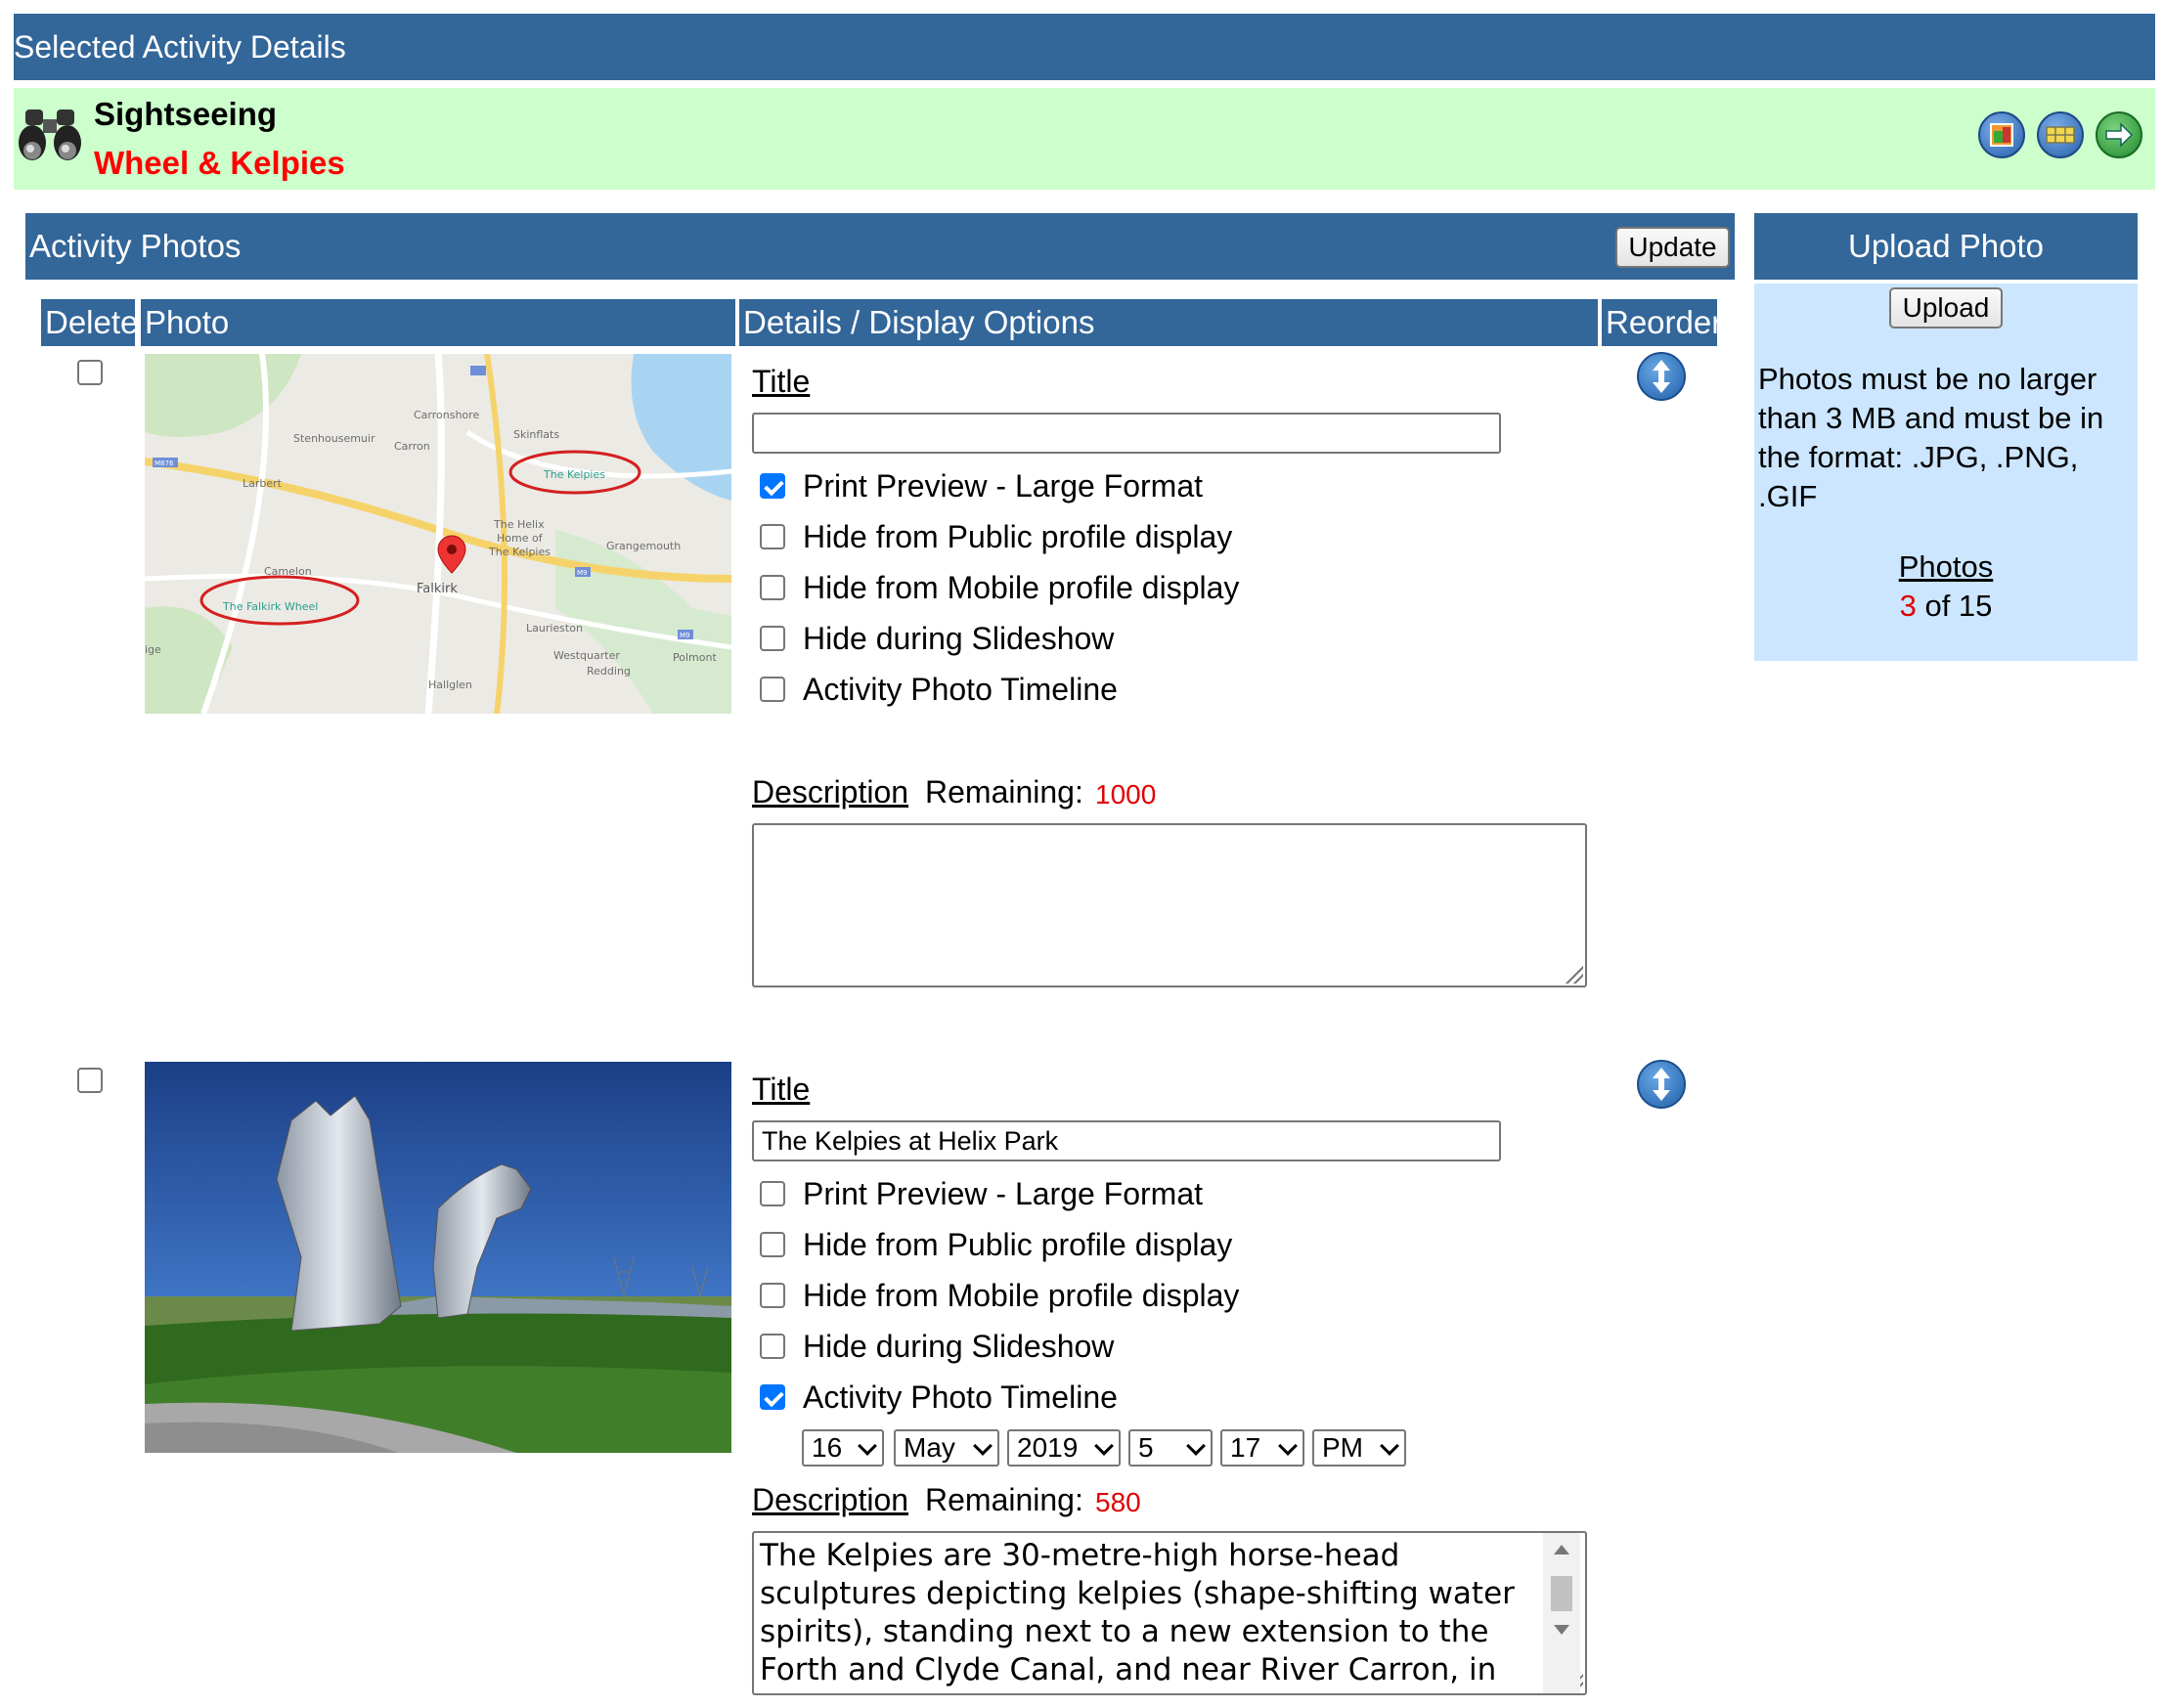 Image resolution: width=2163 pixels, height=1708 pixels. I want to click on binoculars-icon, so click(50, 134).